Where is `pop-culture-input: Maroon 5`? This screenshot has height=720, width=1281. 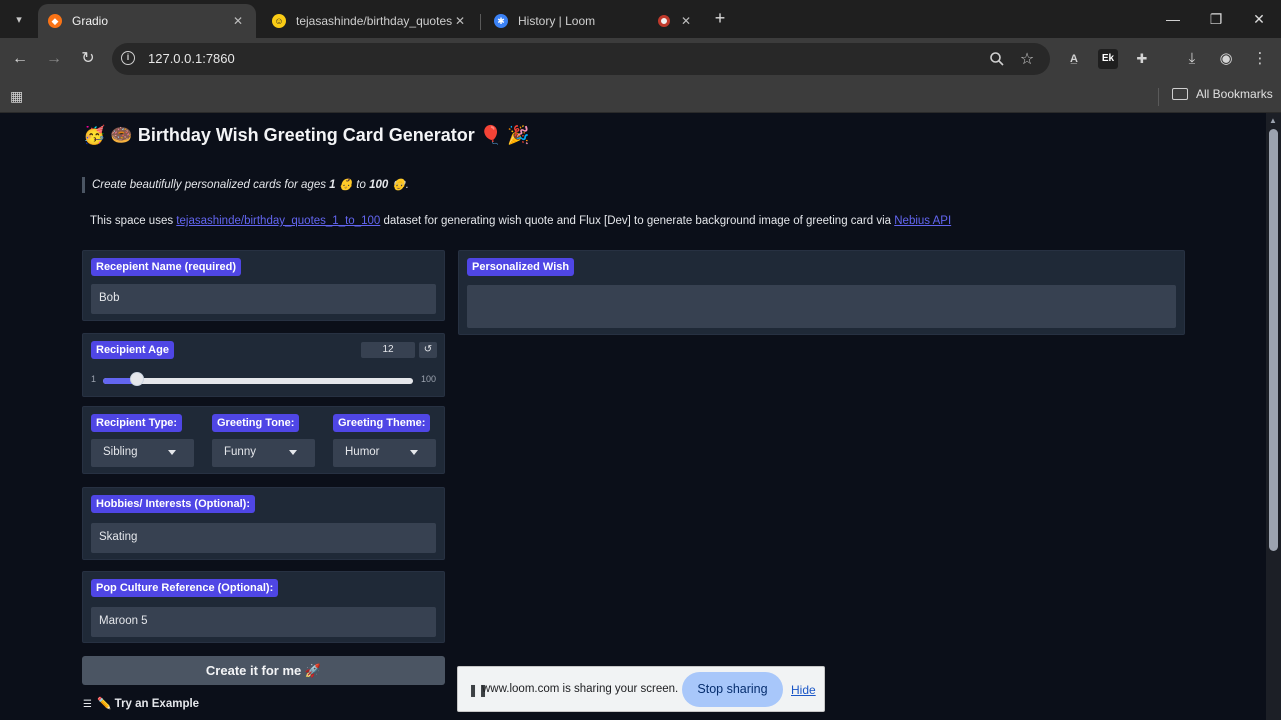
pop-culture-input: Maroon 5 is located at coordinates (263, 622).